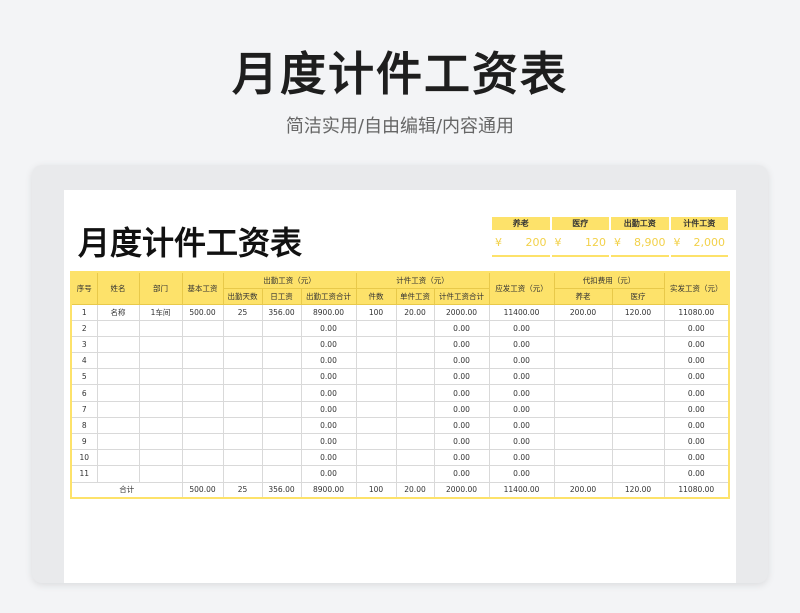 The width and height of the screenshot is (800, 613). What do you see at coordinates (84, 344) in the screenshot?
I see `table-cell: 3` at bounding box center [84, 344].